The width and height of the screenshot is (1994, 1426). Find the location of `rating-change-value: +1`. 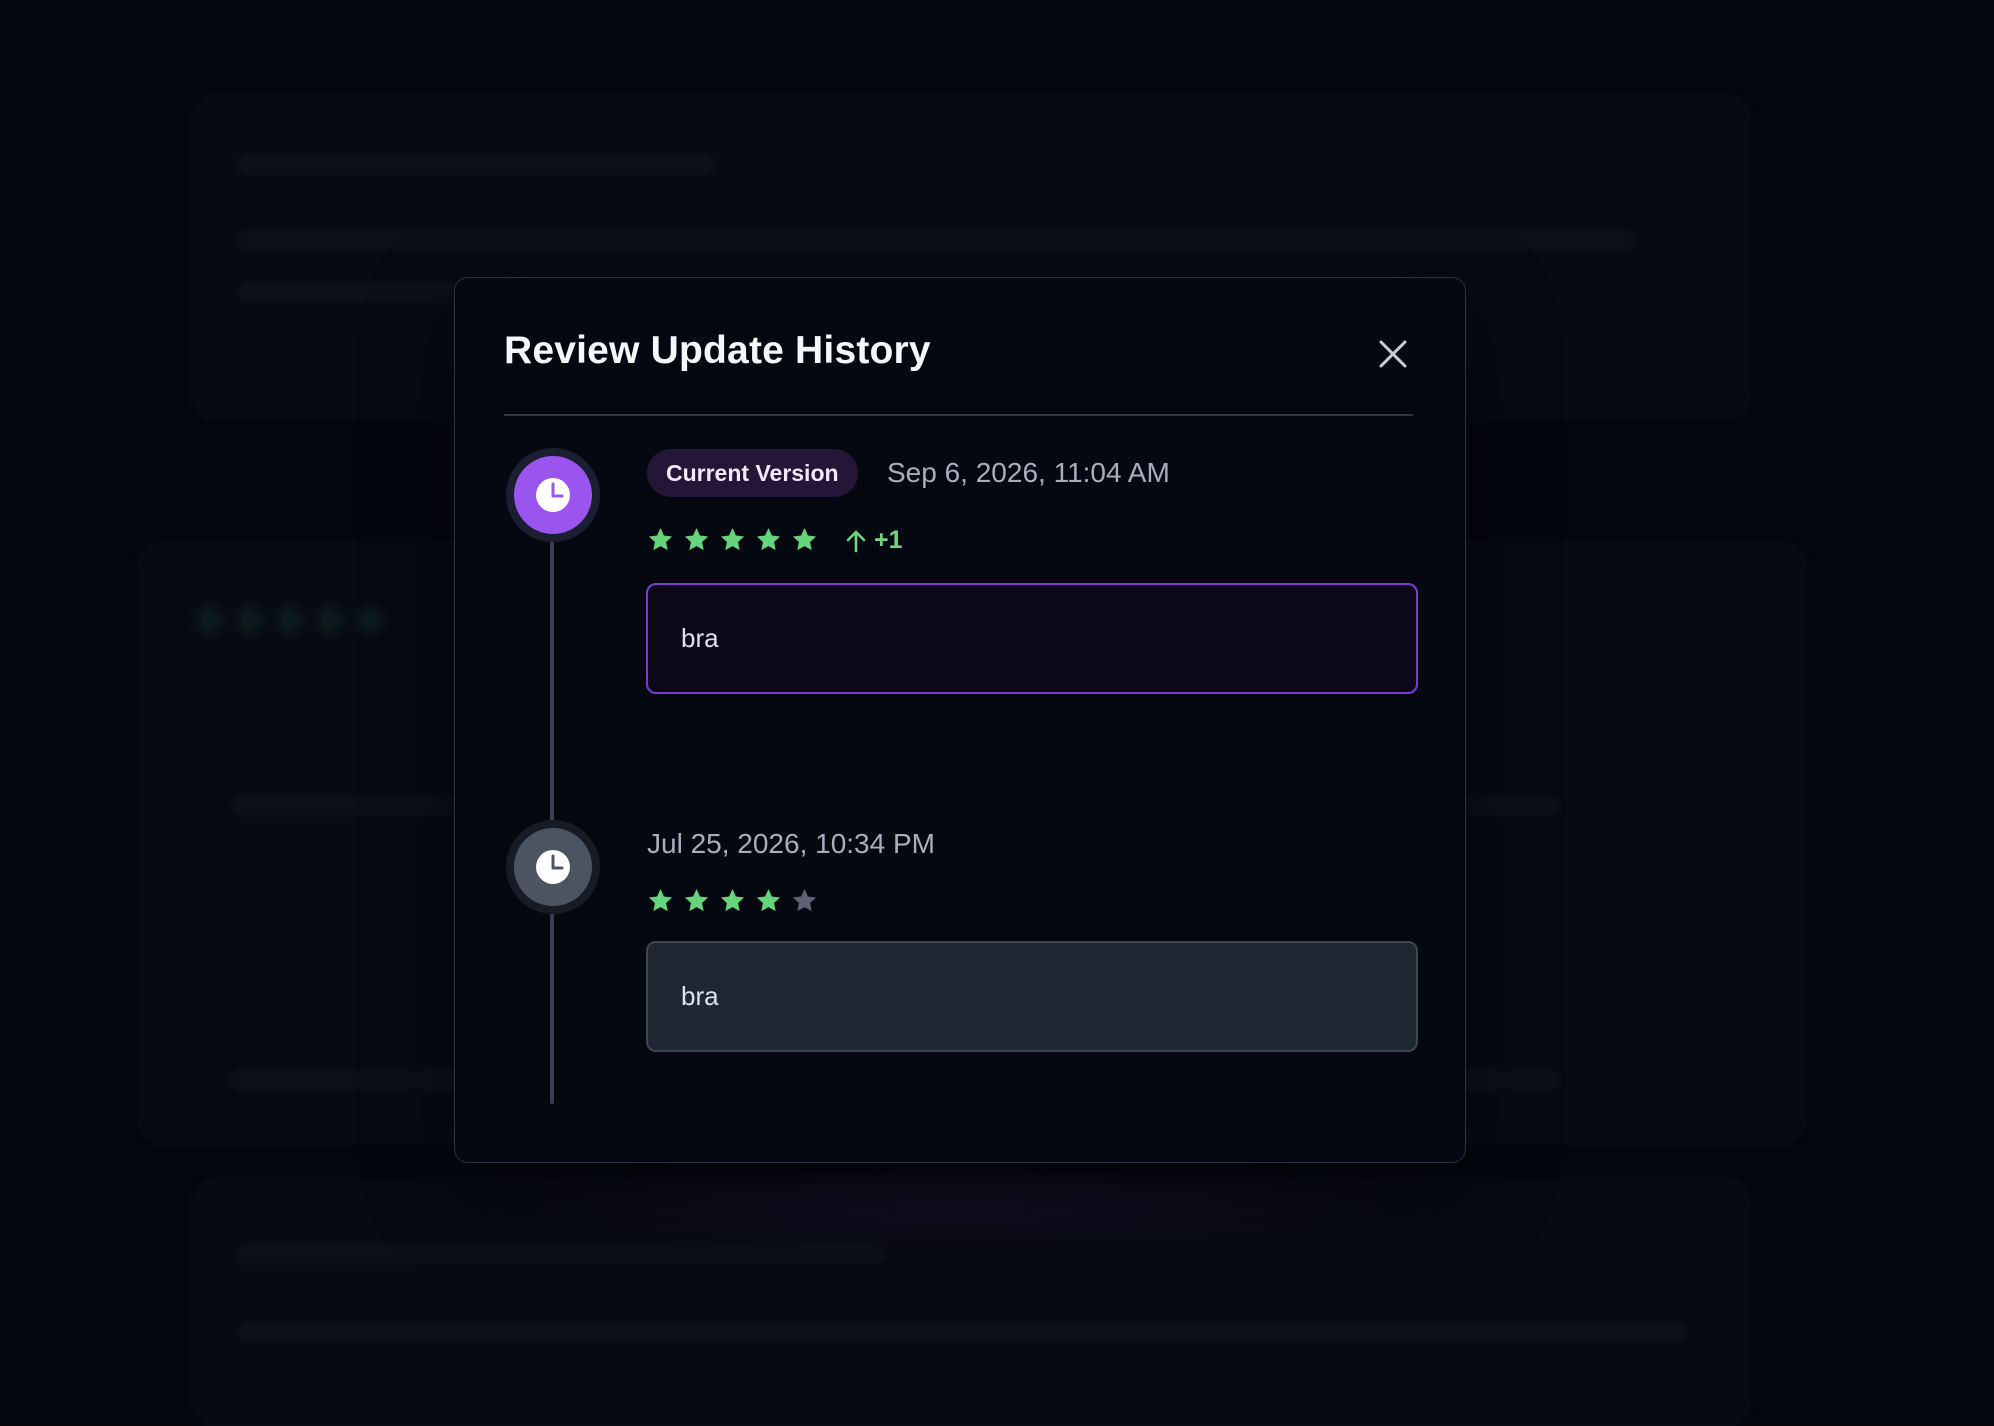

rating-change-value: +1 is located at coordinates (888, 540).